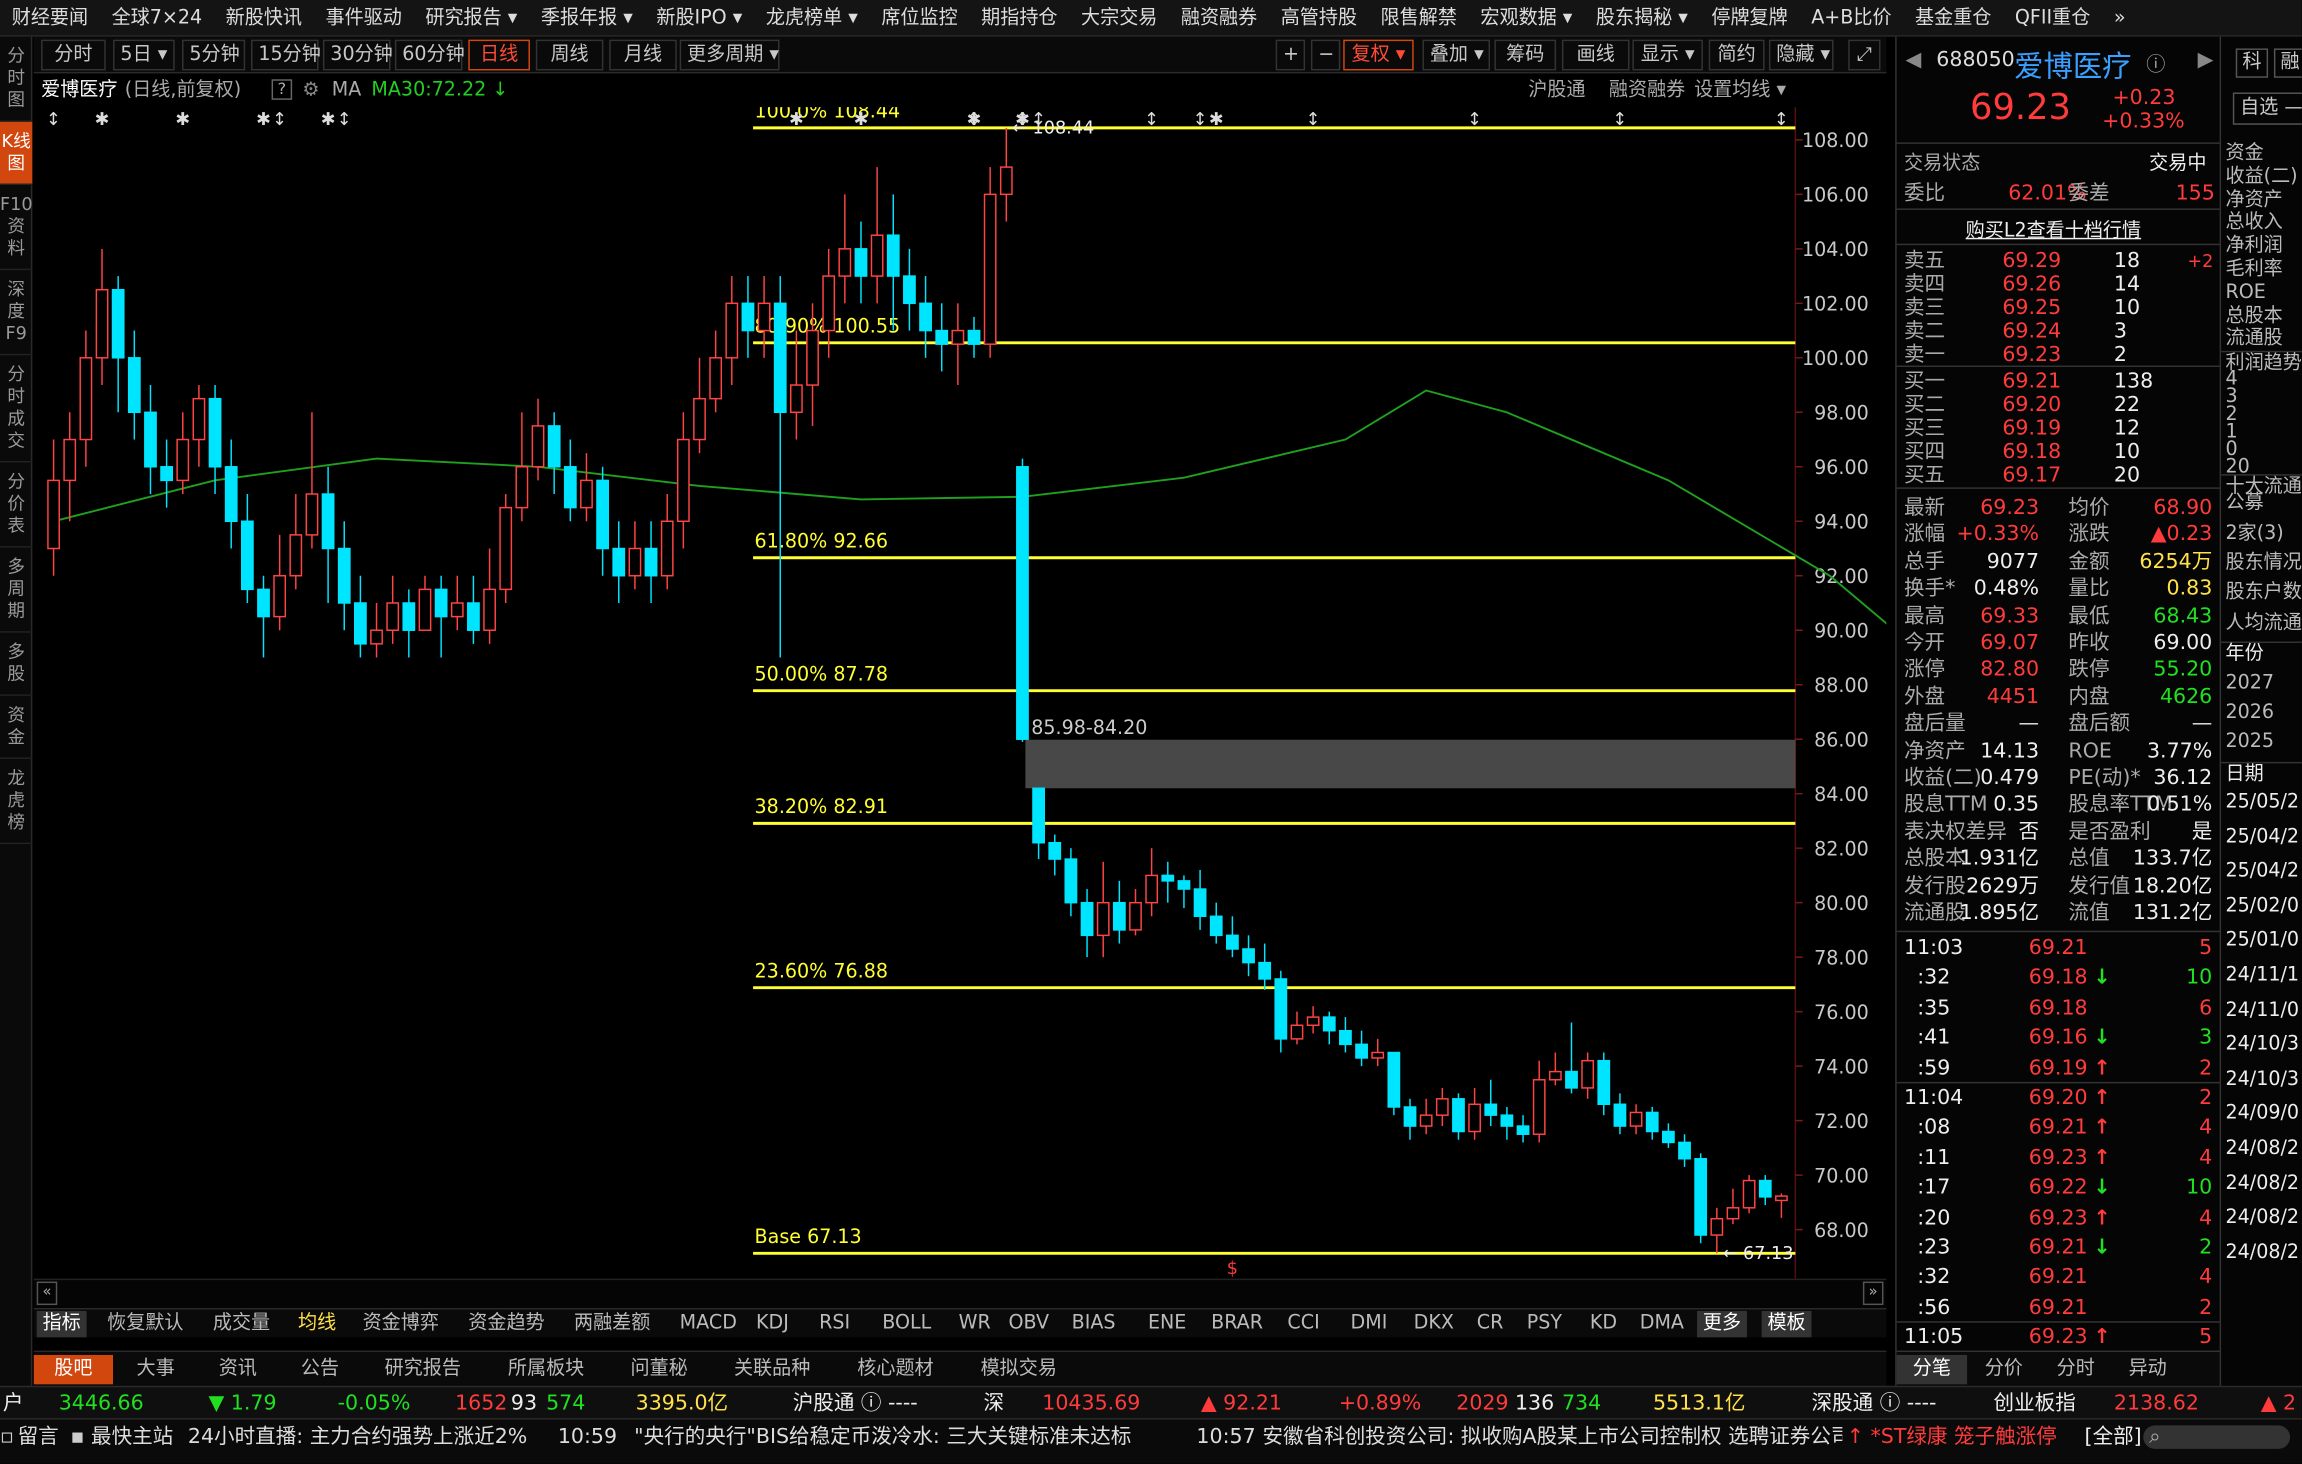 This screenshot has width=2302, height=1464. Describe the element at coordinates (16, 505) in the screenshot. I see `view-tab: 分价表` at that location.